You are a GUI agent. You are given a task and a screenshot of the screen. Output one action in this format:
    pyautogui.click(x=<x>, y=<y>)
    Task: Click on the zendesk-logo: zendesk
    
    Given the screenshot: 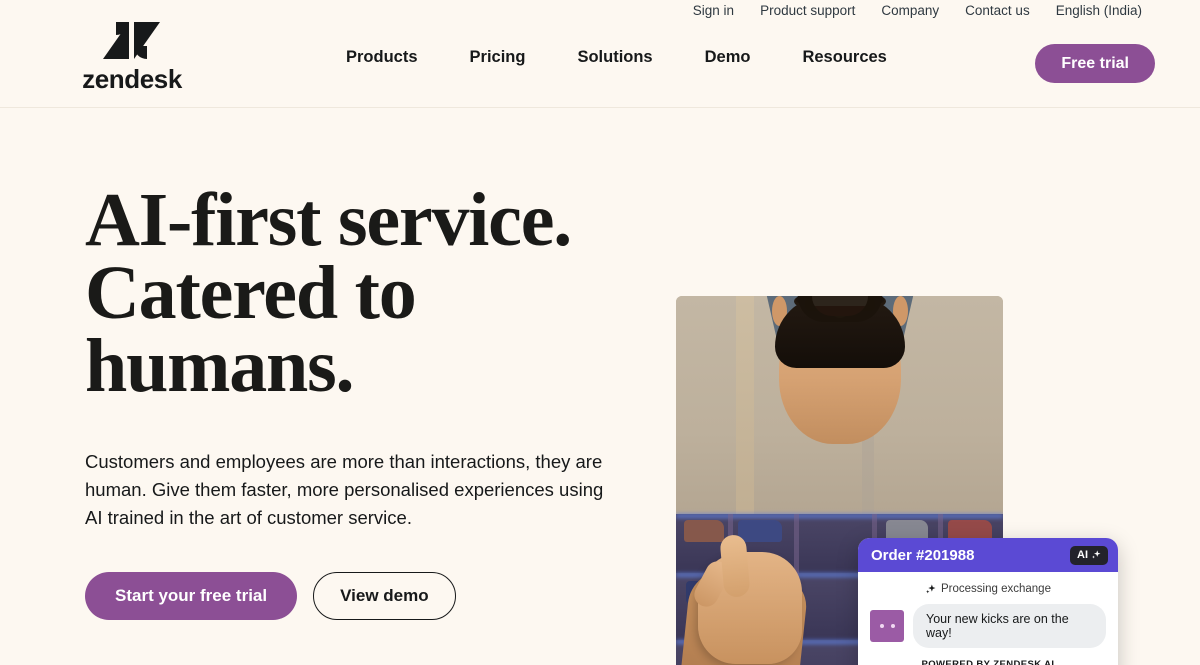 What is the action you would take?
    pyautogui.click(x=132, y=55)
    